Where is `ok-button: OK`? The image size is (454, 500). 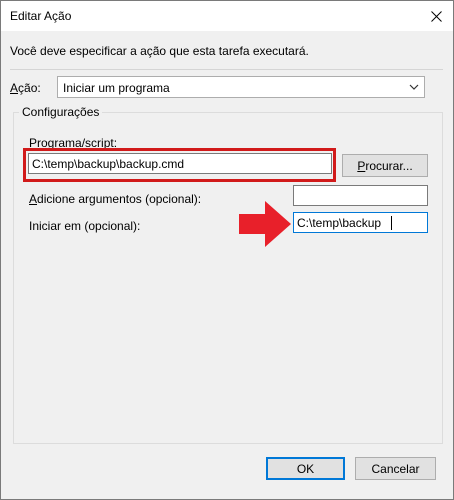 ok-button: OK is located at coordinates (305, 468).